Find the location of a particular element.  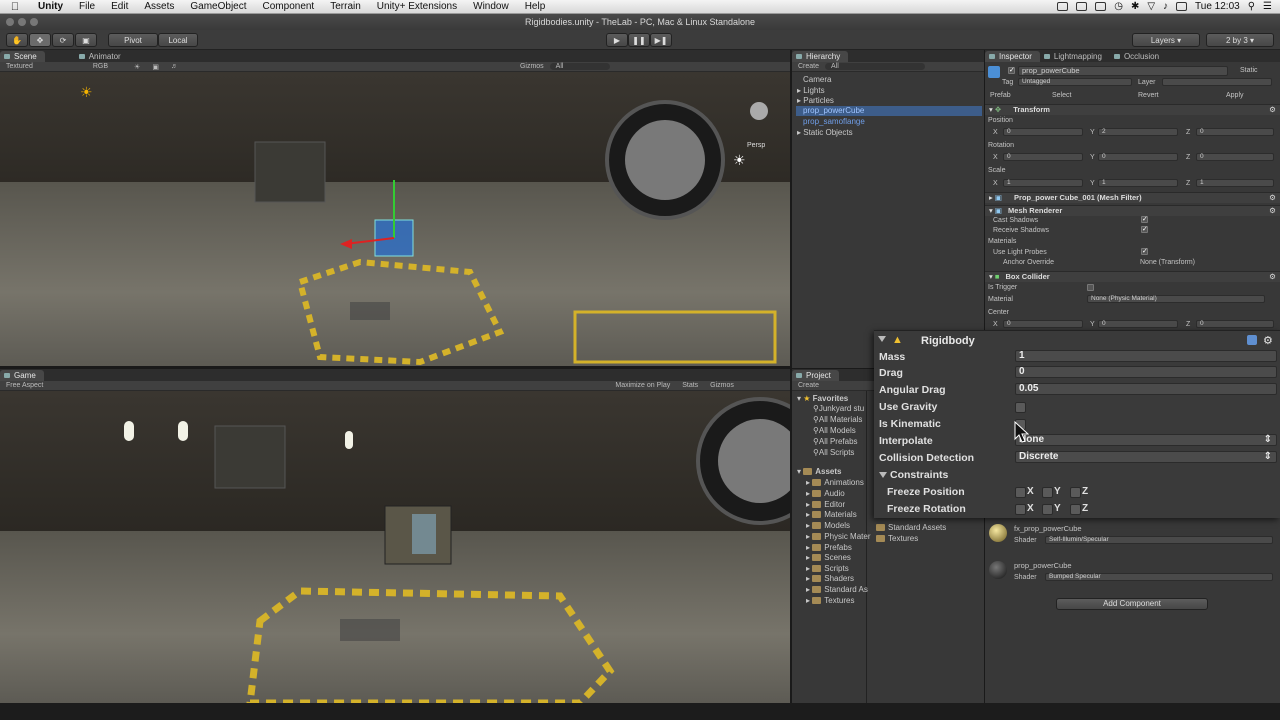

tab-inspector: Inspector is located at coordinates (1012, 56).